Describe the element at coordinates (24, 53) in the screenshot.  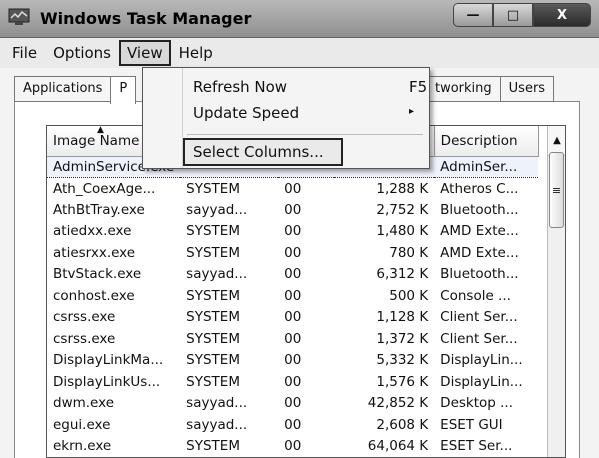
I see `menu-file: File` at that location.